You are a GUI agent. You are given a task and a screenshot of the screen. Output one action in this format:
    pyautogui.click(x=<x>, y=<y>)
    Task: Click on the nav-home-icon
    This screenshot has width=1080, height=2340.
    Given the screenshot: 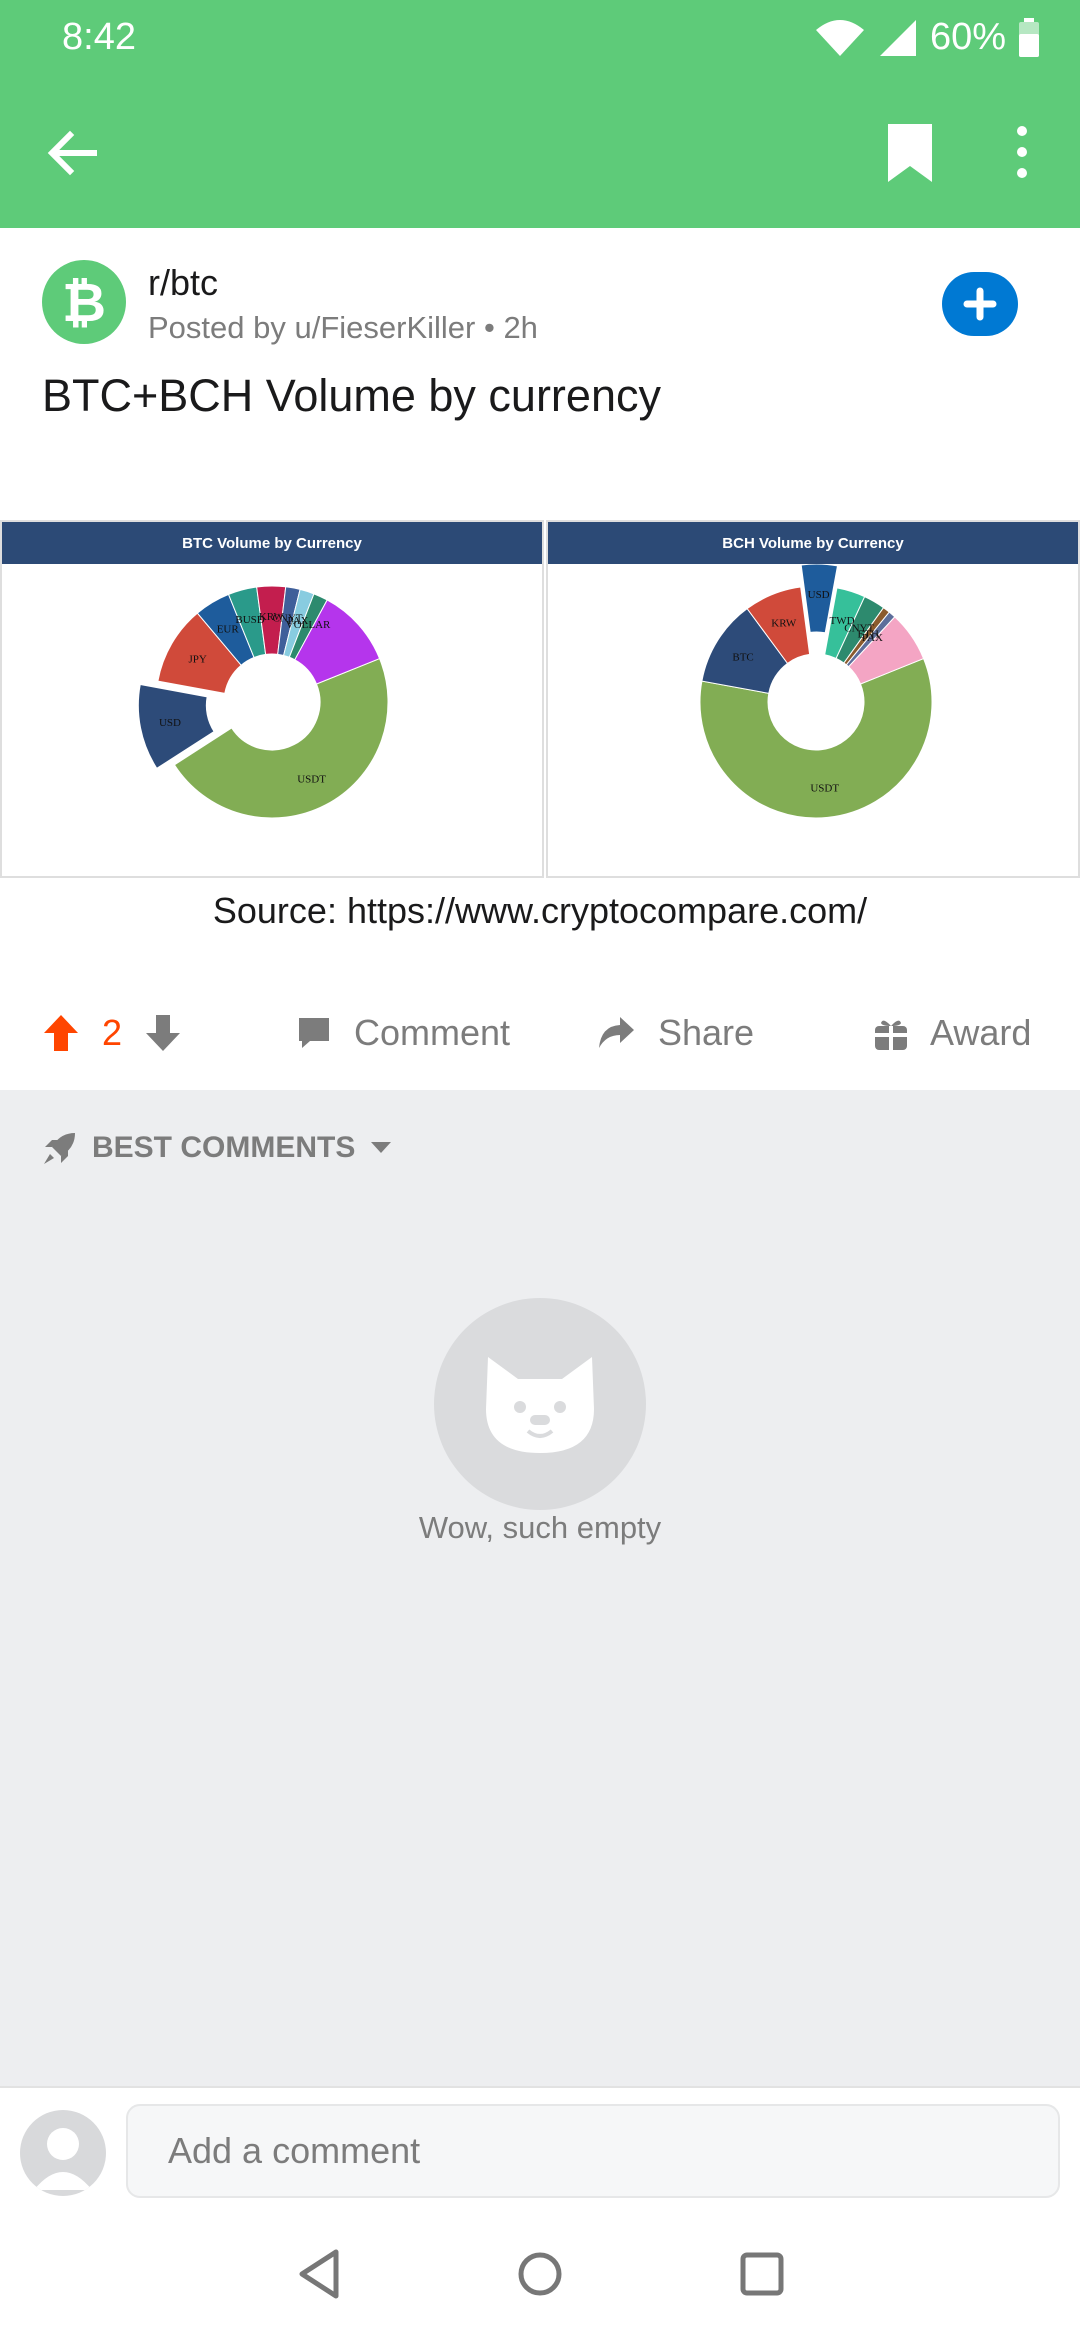 What is the action you would take?
    pyautogui.click(x=540, y=2274)
    